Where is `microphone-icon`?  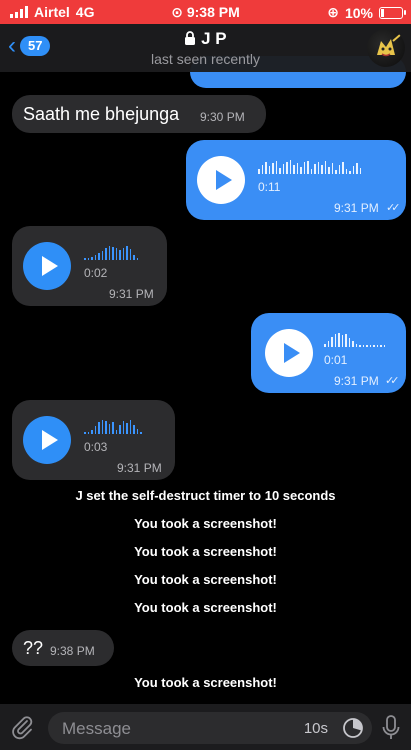 microphone-icon is located at coordinates (391, 728).